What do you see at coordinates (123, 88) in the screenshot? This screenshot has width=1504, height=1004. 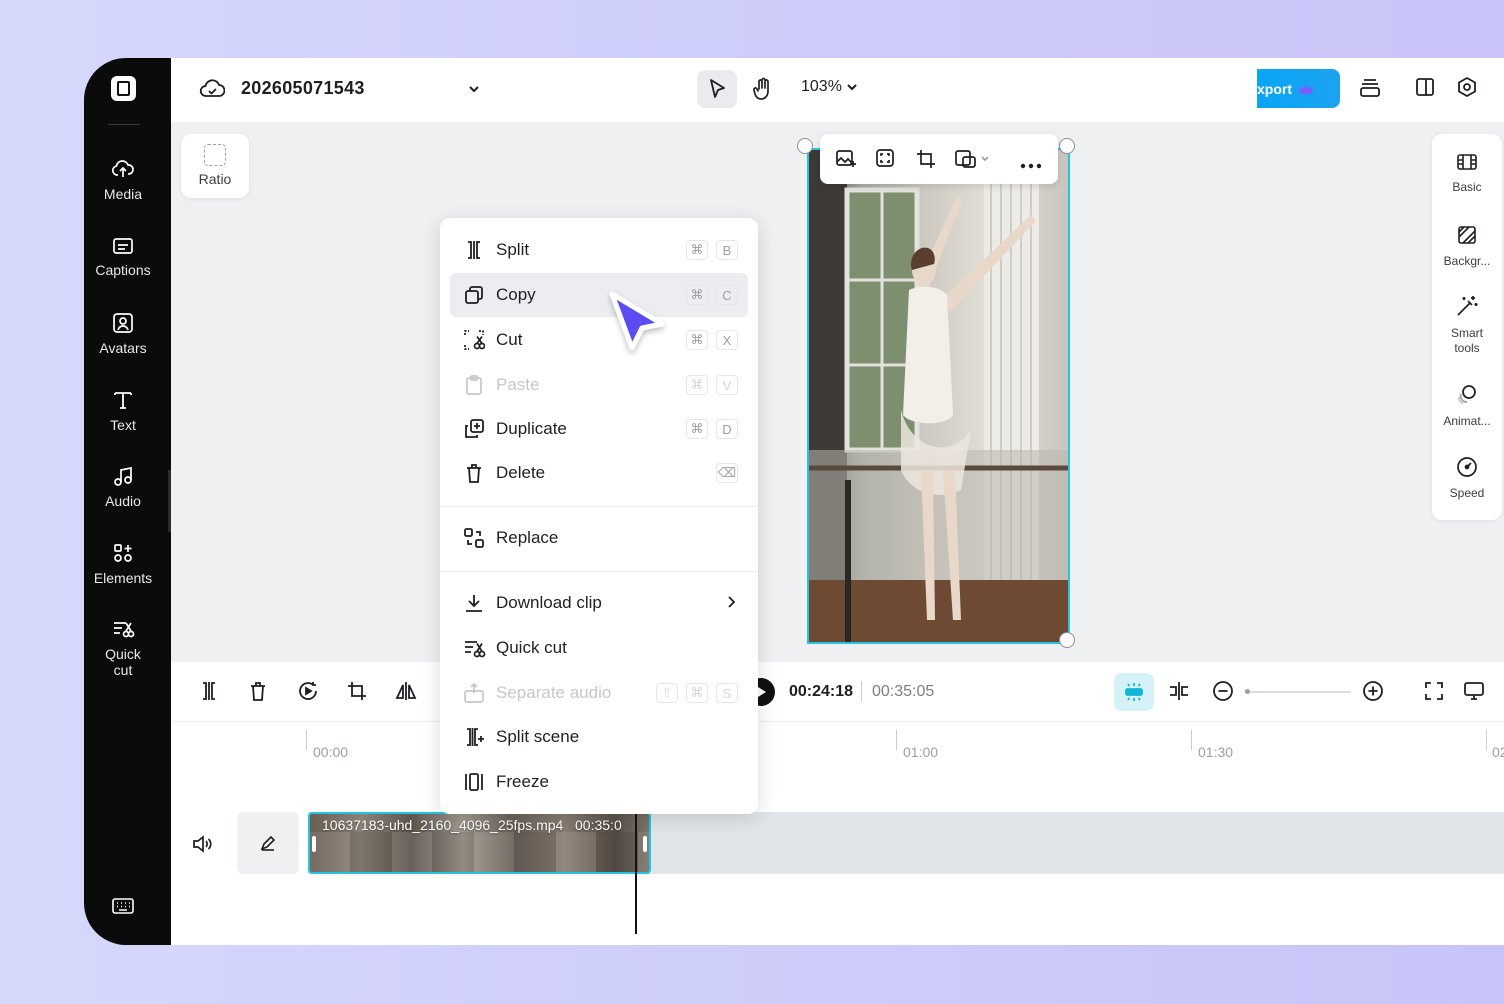 I see `app-logo` at bounding box center [123, 88].